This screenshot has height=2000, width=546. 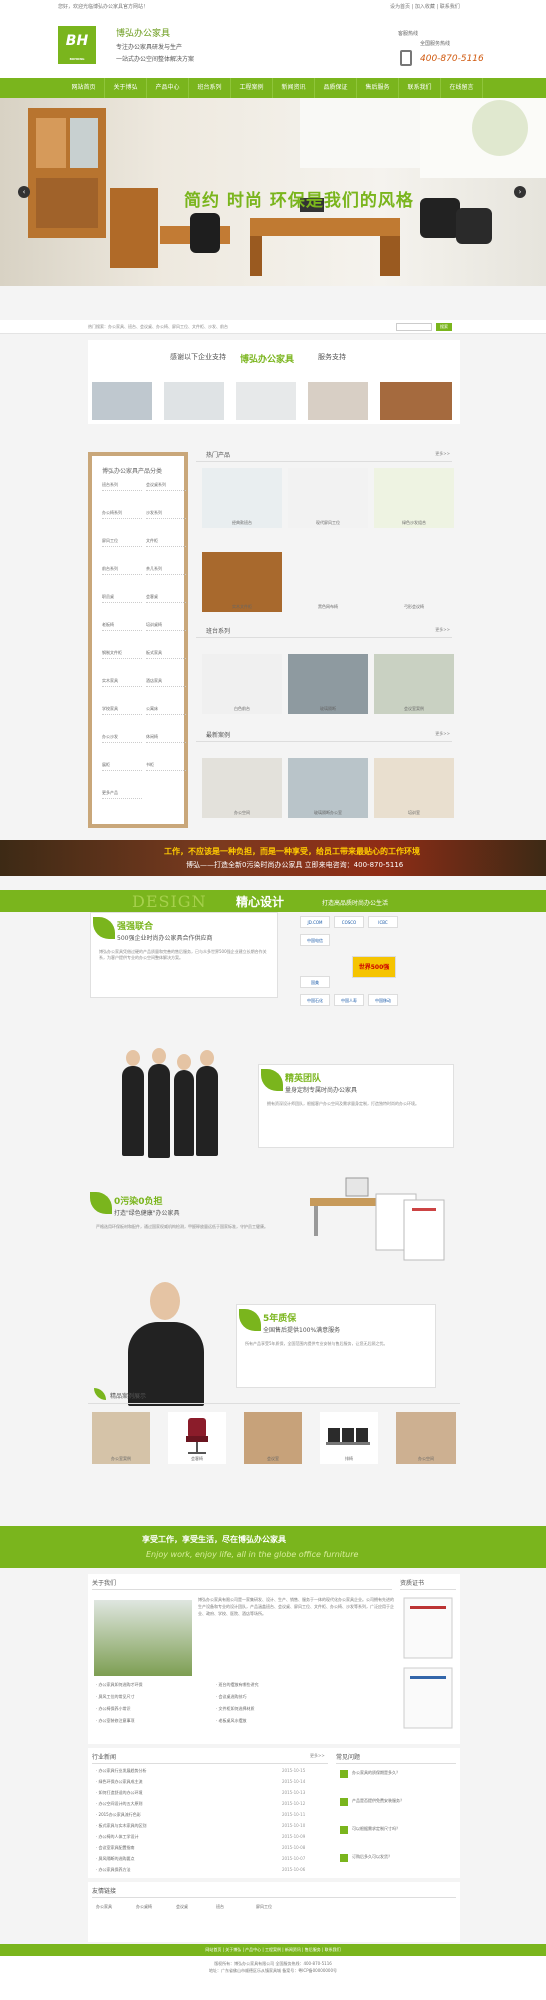 What do you see at coordinates (294, 1869) in the screenshot?
I see `news-date: 2015-10-06` at bounding box center [294, 1869].